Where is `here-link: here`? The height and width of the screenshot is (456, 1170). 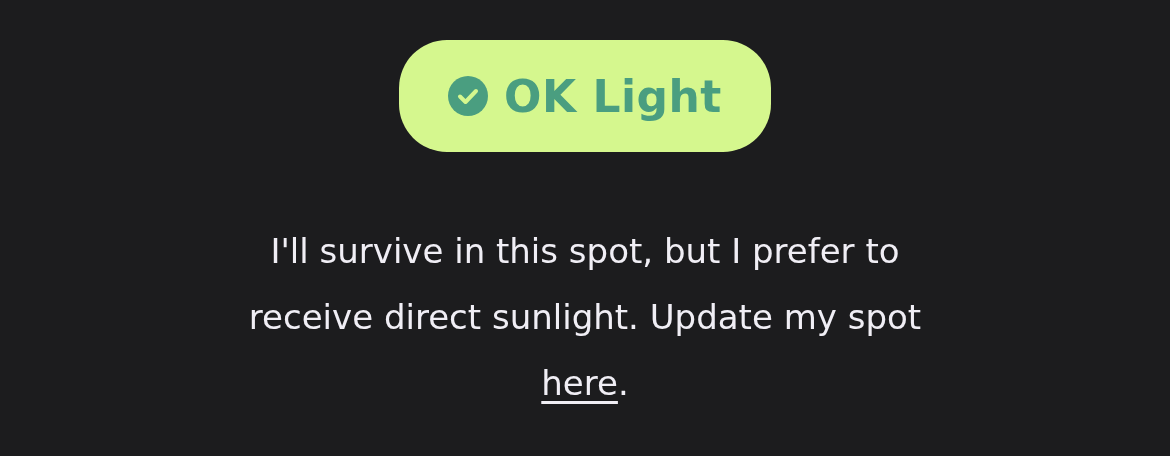
here-link: here is located at coordinates (579, 383).